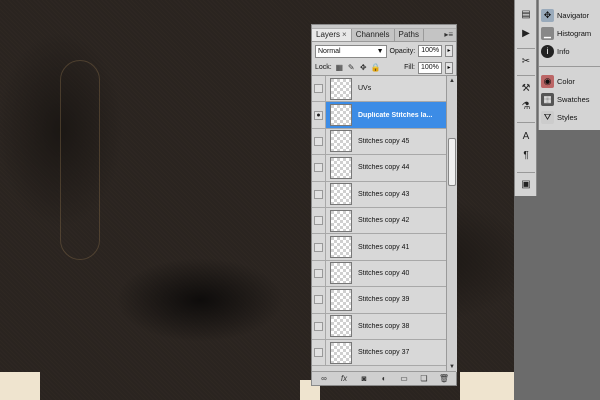  I want to click on history-icon: ▤, so click(526, 15).